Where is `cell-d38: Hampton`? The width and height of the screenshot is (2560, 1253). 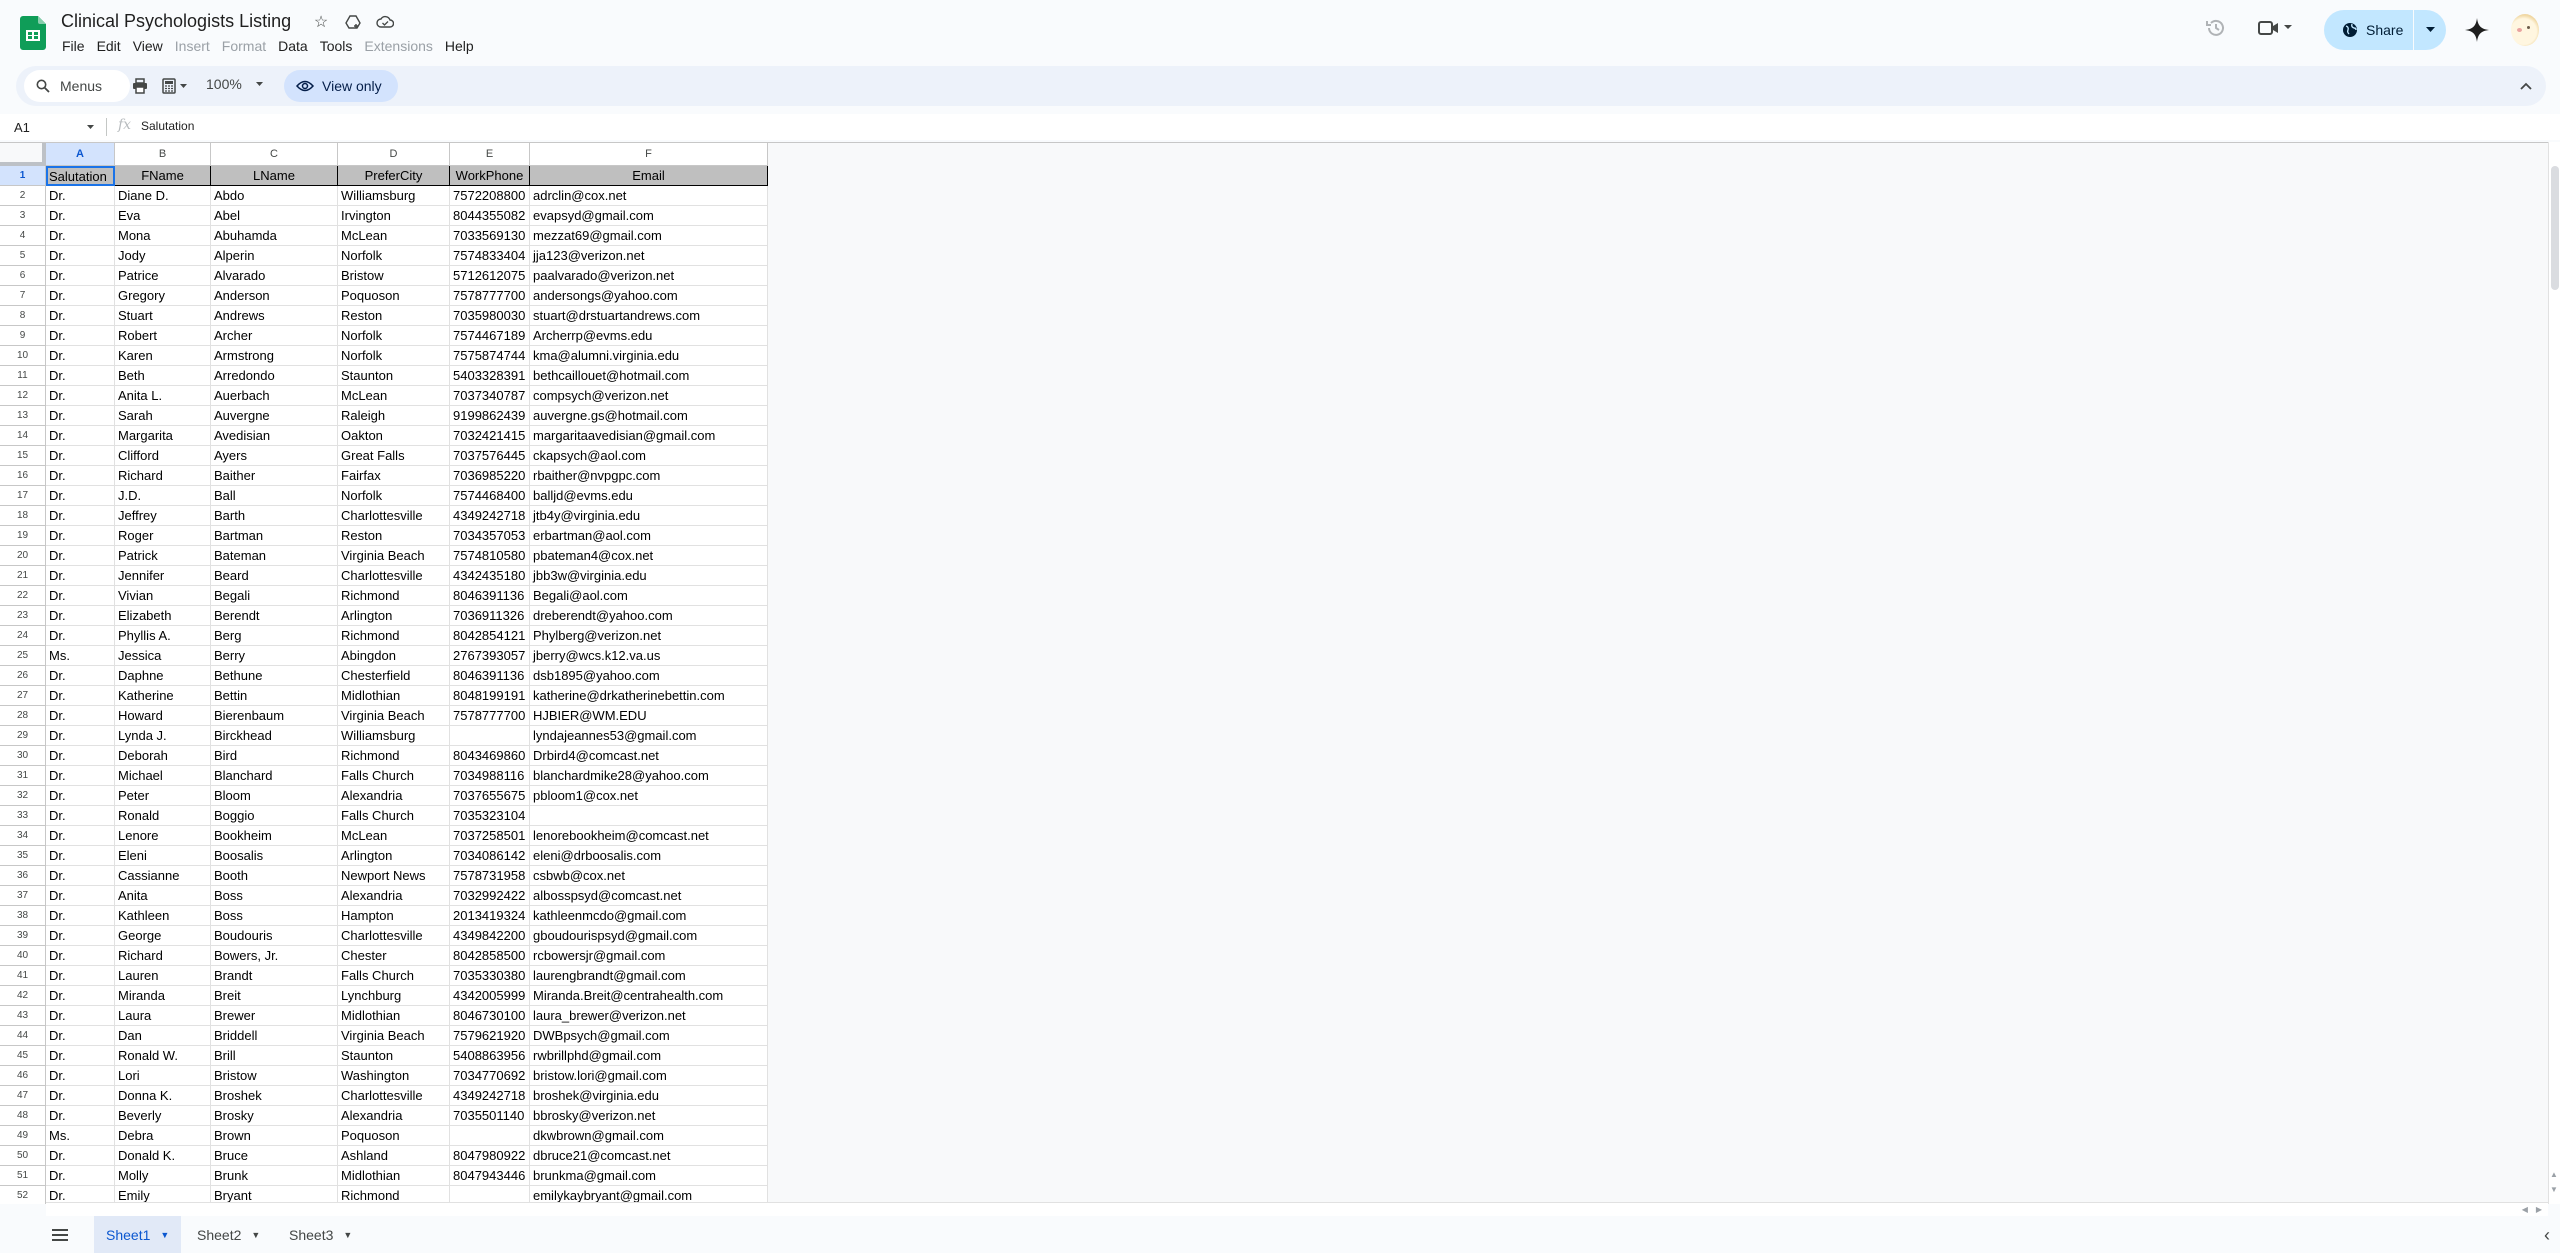
cell-d38: Hampton is located at coordinates (394, 916).